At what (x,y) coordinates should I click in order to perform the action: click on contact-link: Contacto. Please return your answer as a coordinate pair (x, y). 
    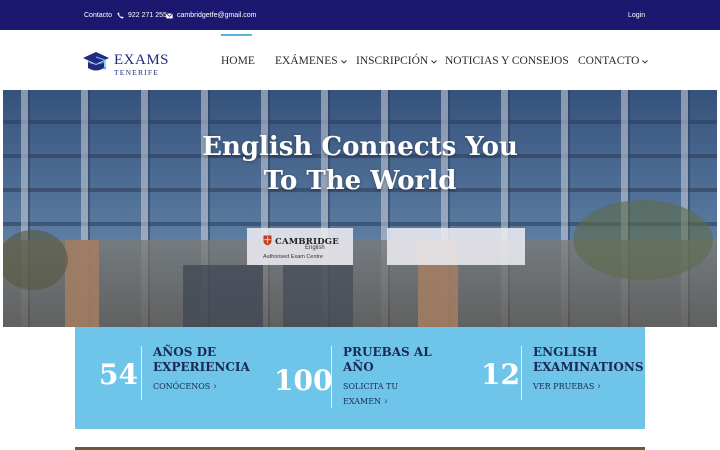
    Looking at the image, I should click on (98, 15).